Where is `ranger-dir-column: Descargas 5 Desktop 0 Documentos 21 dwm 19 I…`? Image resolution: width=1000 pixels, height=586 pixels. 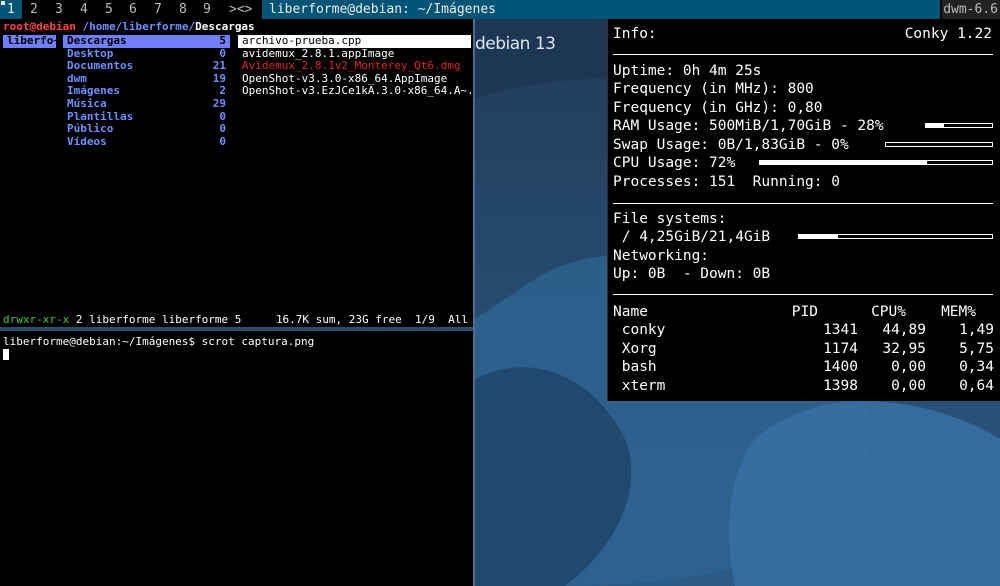 ranger-dir-column: Descargas 5 Desktop 0 Documentos 21 dwm 19 I… is located at coordinates (146, 91).